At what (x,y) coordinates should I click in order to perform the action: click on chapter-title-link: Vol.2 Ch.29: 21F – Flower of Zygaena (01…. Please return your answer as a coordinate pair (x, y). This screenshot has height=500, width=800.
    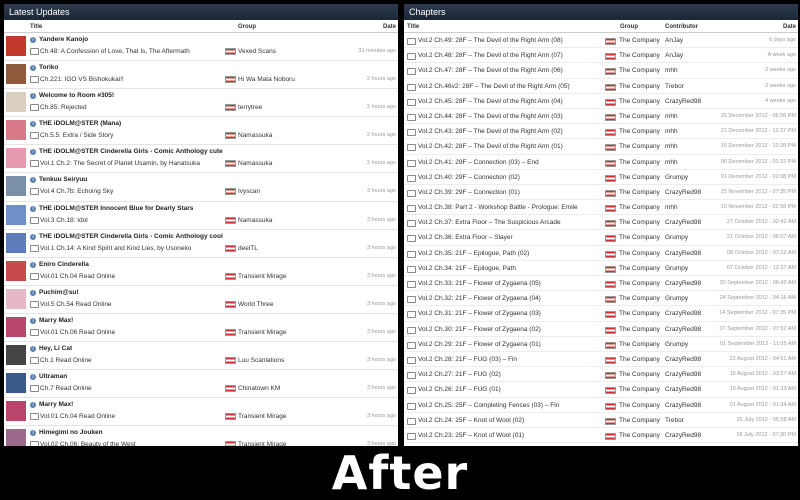
    Looking at the image, I should click on (479, 344).